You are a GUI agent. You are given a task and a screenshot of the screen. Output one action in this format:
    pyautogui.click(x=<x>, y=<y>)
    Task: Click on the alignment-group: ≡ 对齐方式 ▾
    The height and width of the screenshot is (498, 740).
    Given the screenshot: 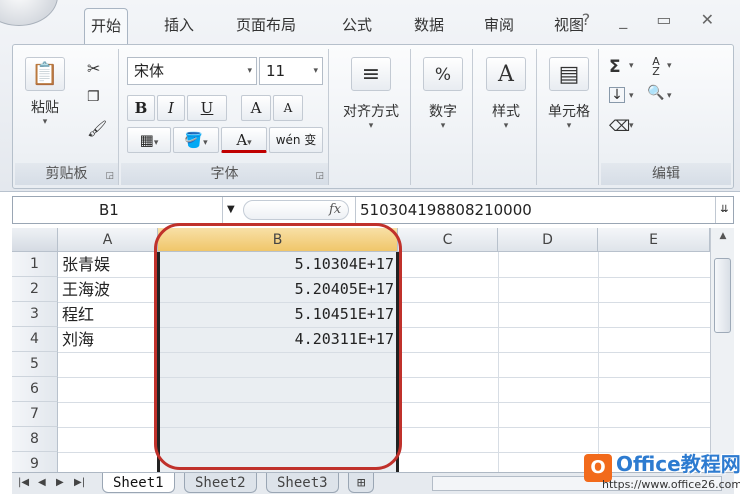 What is the action you would take?
    pyautogui.click(x=371, y=117)
    